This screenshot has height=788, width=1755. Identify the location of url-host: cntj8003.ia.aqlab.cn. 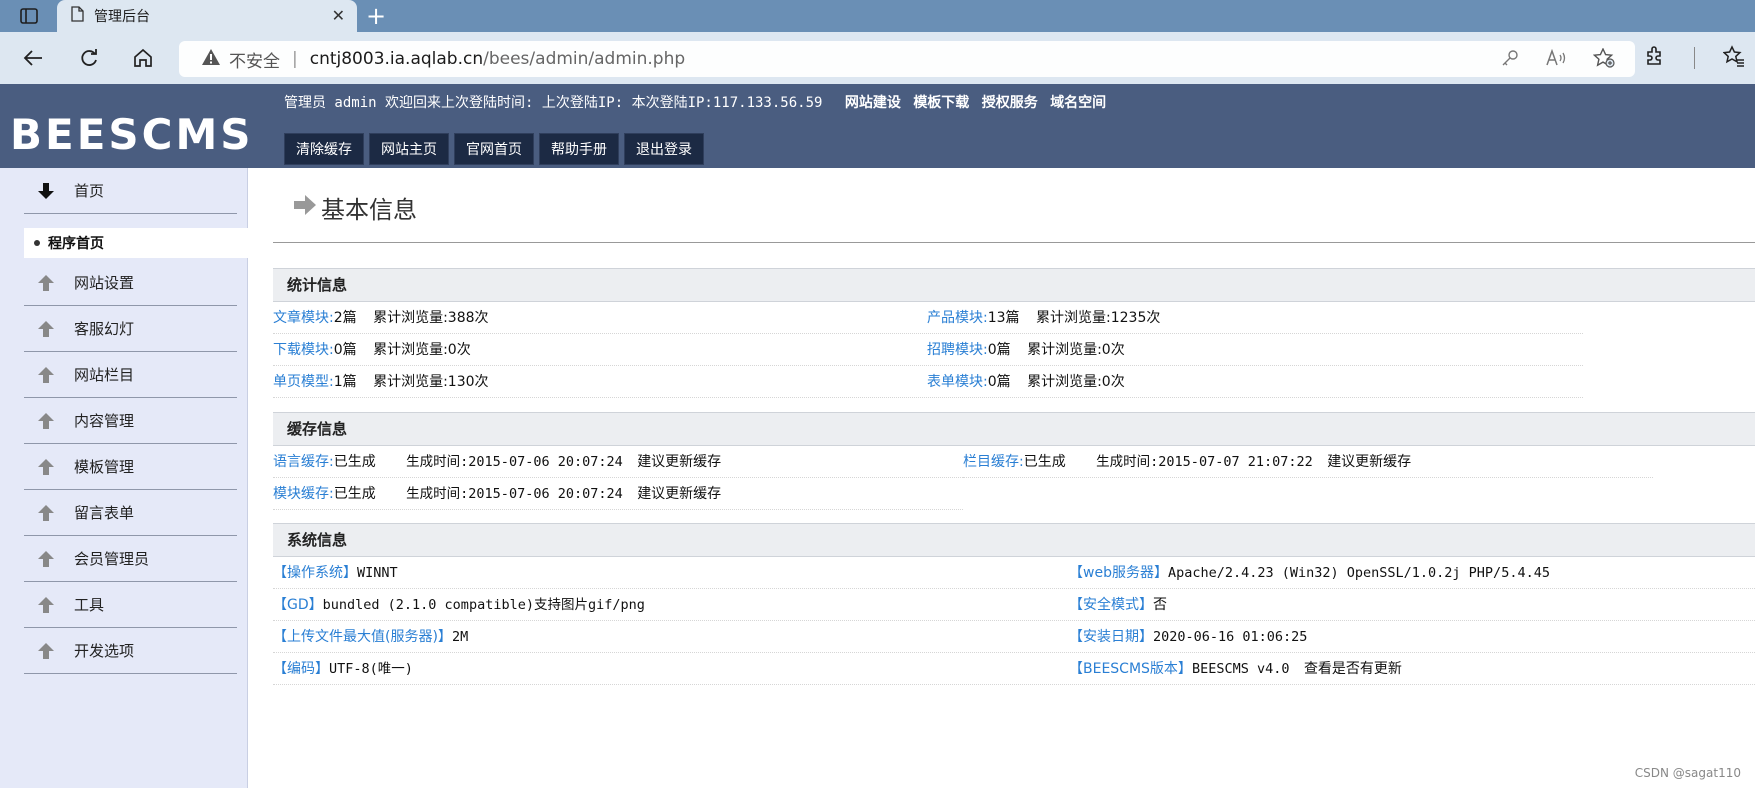
(396, 59).